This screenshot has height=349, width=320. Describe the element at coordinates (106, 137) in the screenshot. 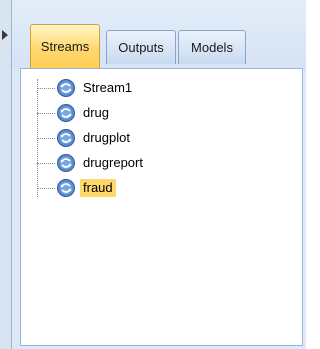

I see `tree-item-label: drugplot` at that location.